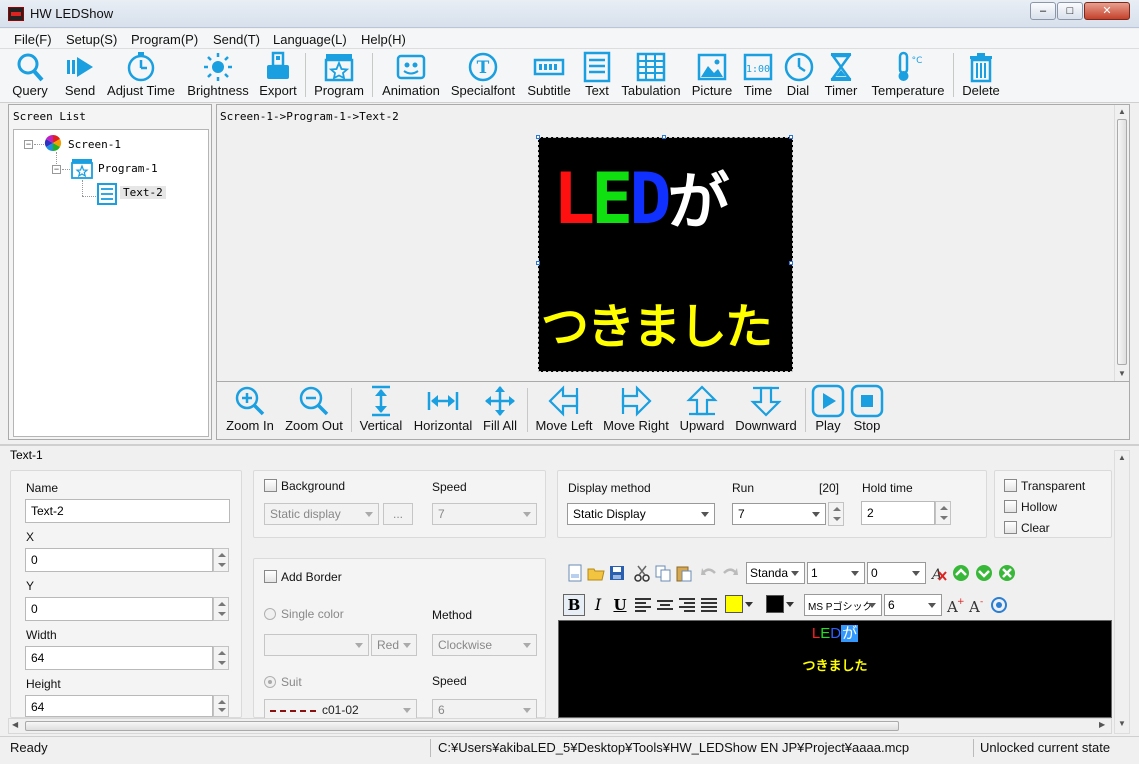 This screenshot has height=764, width=1139. I want to click on program-button: Program, so click(339, 76).